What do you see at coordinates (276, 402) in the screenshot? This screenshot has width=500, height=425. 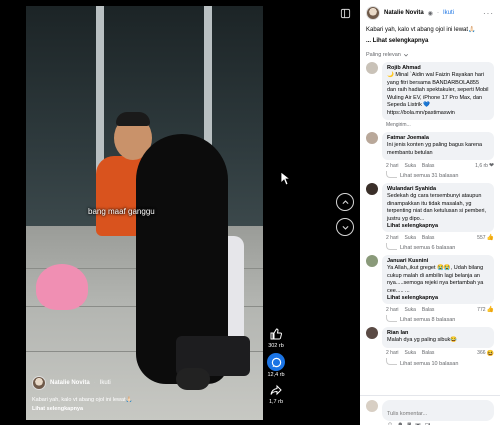 I see `share-count: 1,7 rb` at bounding box center [276, 402].